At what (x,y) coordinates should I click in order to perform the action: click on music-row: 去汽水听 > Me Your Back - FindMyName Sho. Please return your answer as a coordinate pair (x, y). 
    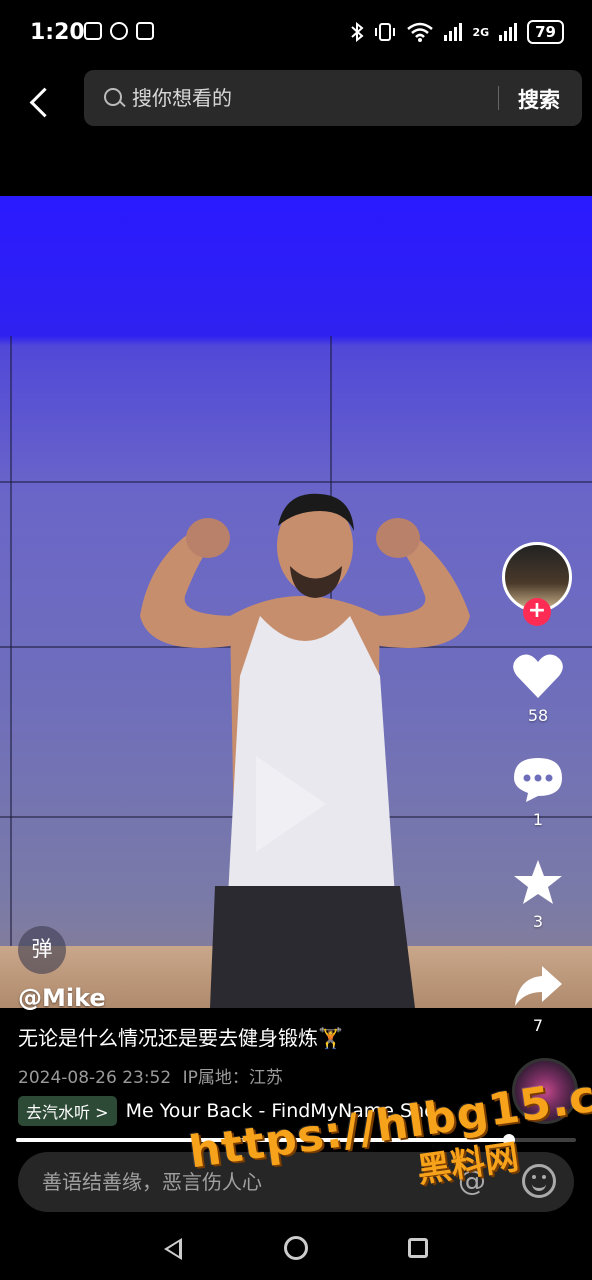
    Looking at the image, I should click on (238, 1111).